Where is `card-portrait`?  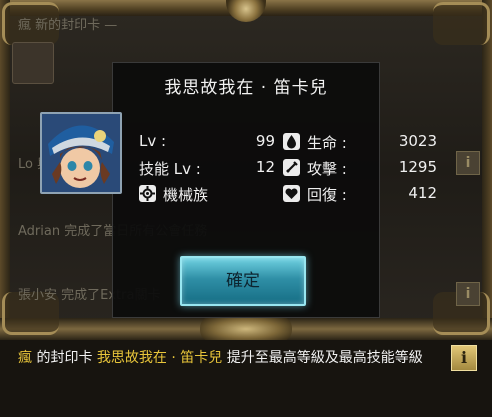
card-portrait is located at coordinates (81, 153).